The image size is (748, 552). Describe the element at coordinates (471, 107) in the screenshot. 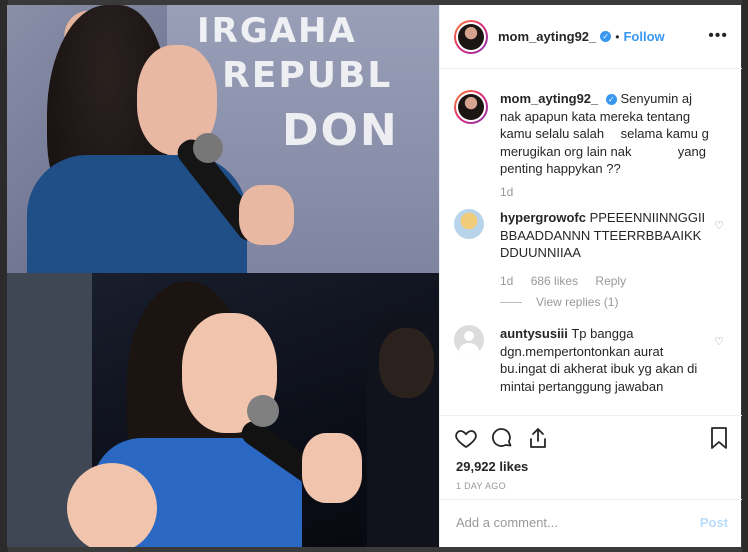

I see `caption-avatar` at that location.